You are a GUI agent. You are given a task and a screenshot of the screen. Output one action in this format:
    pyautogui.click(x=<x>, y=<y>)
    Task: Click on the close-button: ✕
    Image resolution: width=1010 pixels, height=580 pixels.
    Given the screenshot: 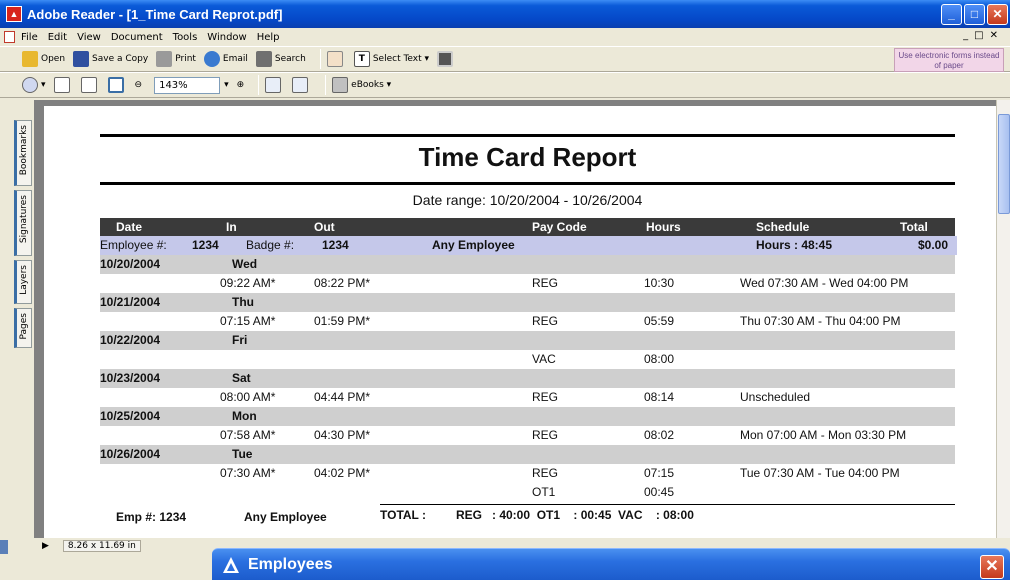 What is the action you would take?
    pyautogui.click(x=997, y=14)
    